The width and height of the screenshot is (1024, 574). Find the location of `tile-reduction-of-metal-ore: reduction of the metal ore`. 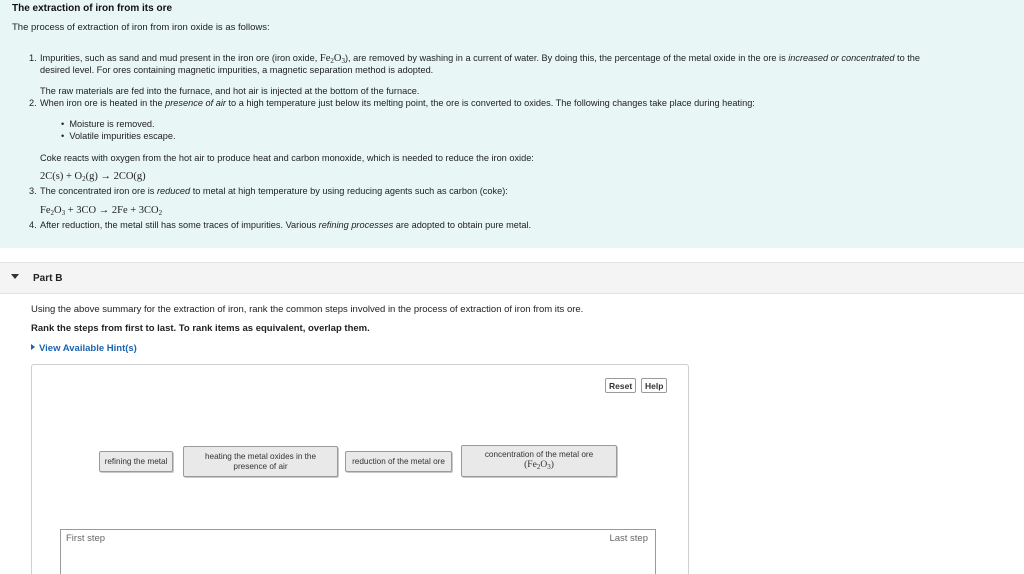

tile-reduction-of-metal-ore: reduction of the metal ore is located at coordinates (398, 461).